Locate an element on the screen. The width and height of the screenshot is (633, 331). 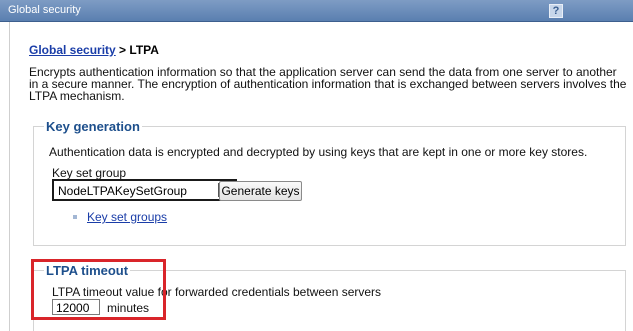
breadcrumb-global-security-link: Global security is located at coordinates (72, 50).